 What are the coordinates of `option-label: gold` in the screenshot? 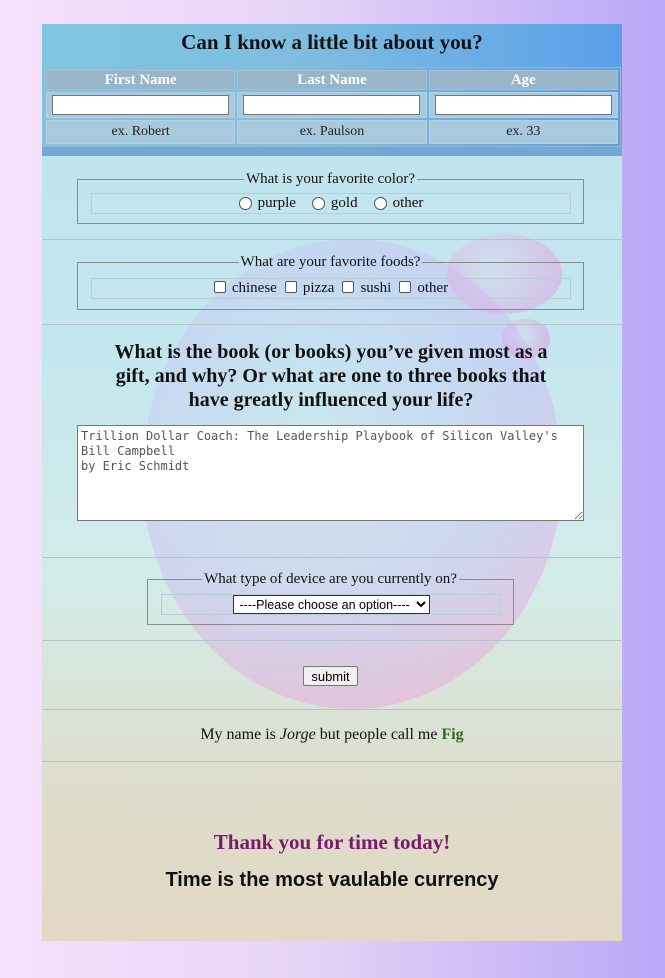 It's located at (344, 203).